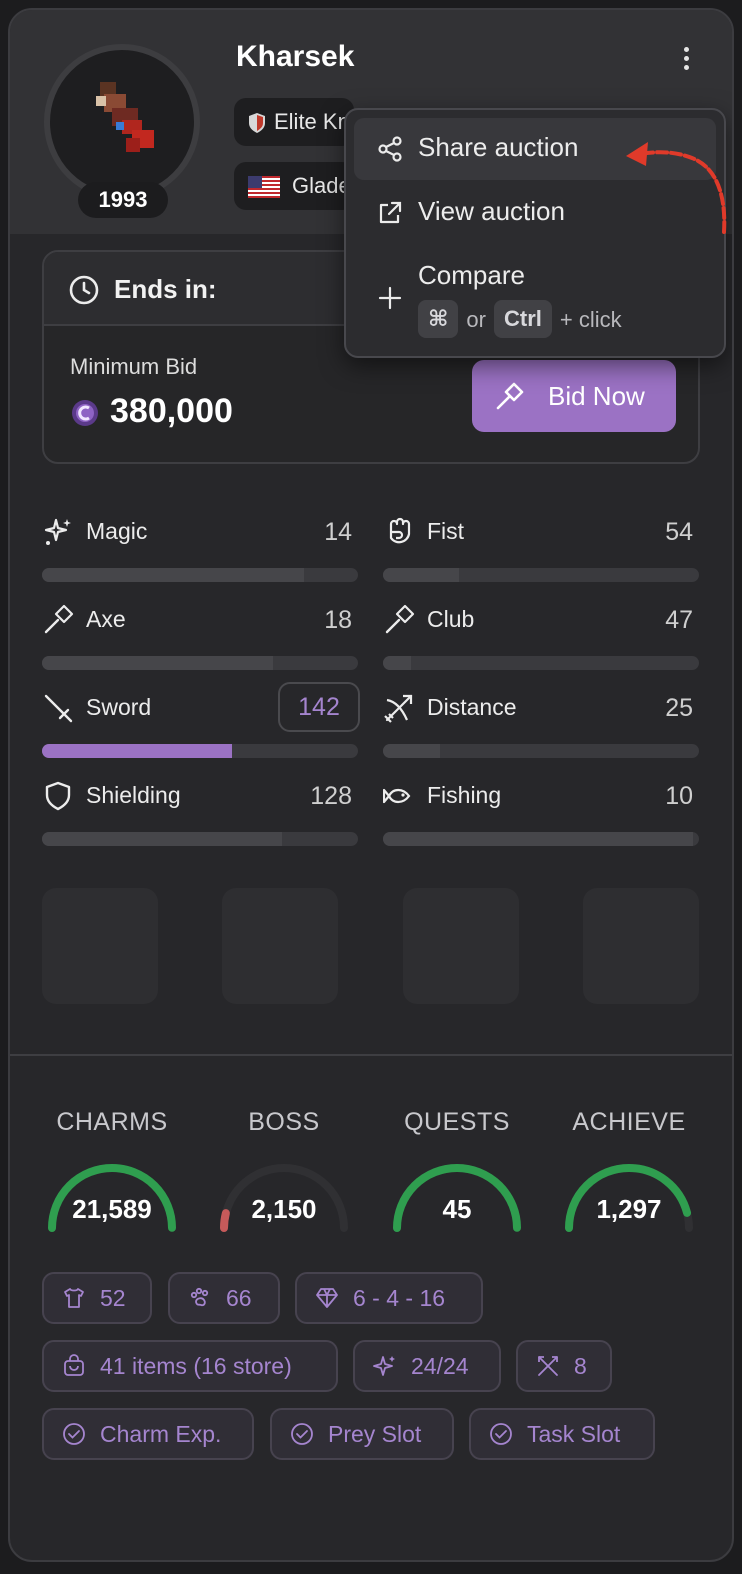  Describe the element at coordinates (596, 395) in the screenshot. I see `bid-now-label: Bid Now` at that location.